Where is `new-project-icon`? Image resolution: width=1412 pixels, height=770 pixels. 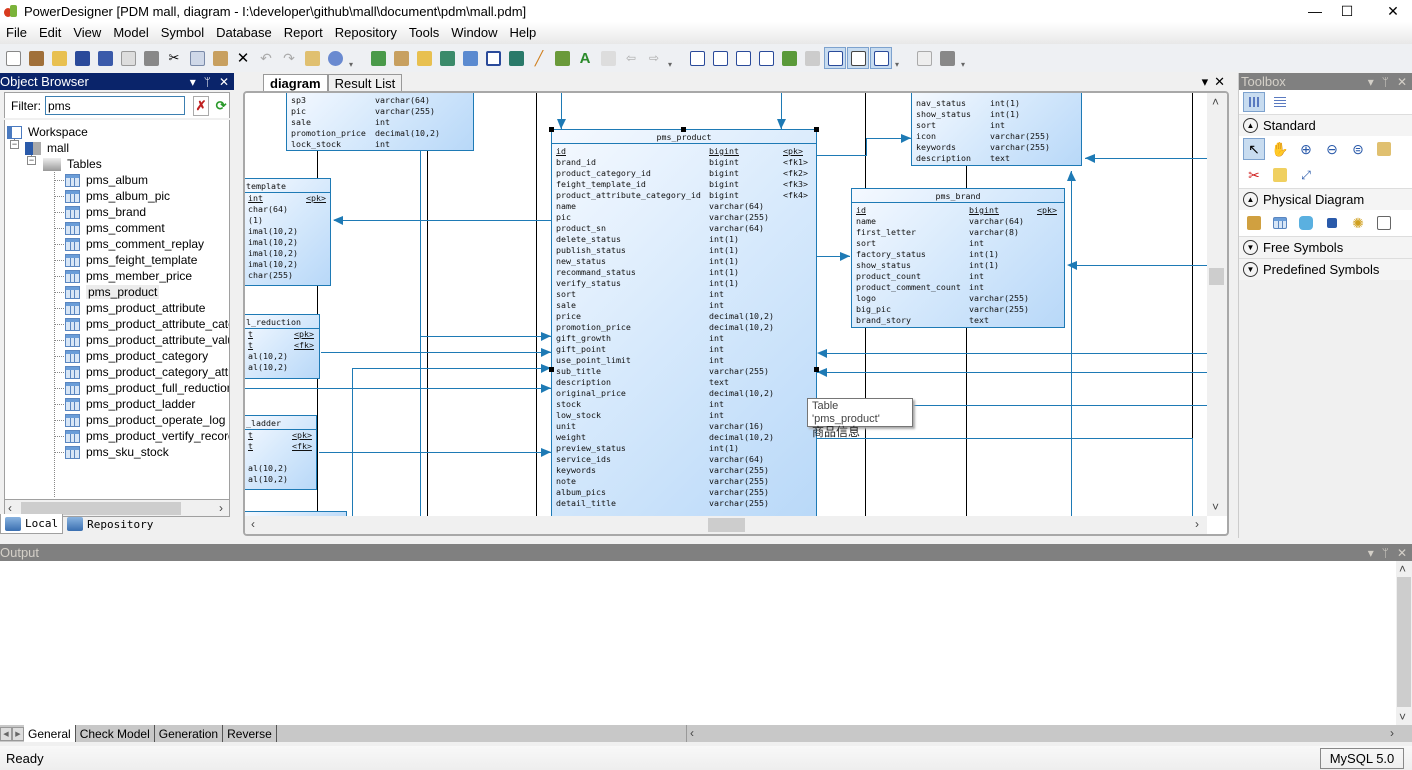
new-project-icon is located at coordinates (36, 58).